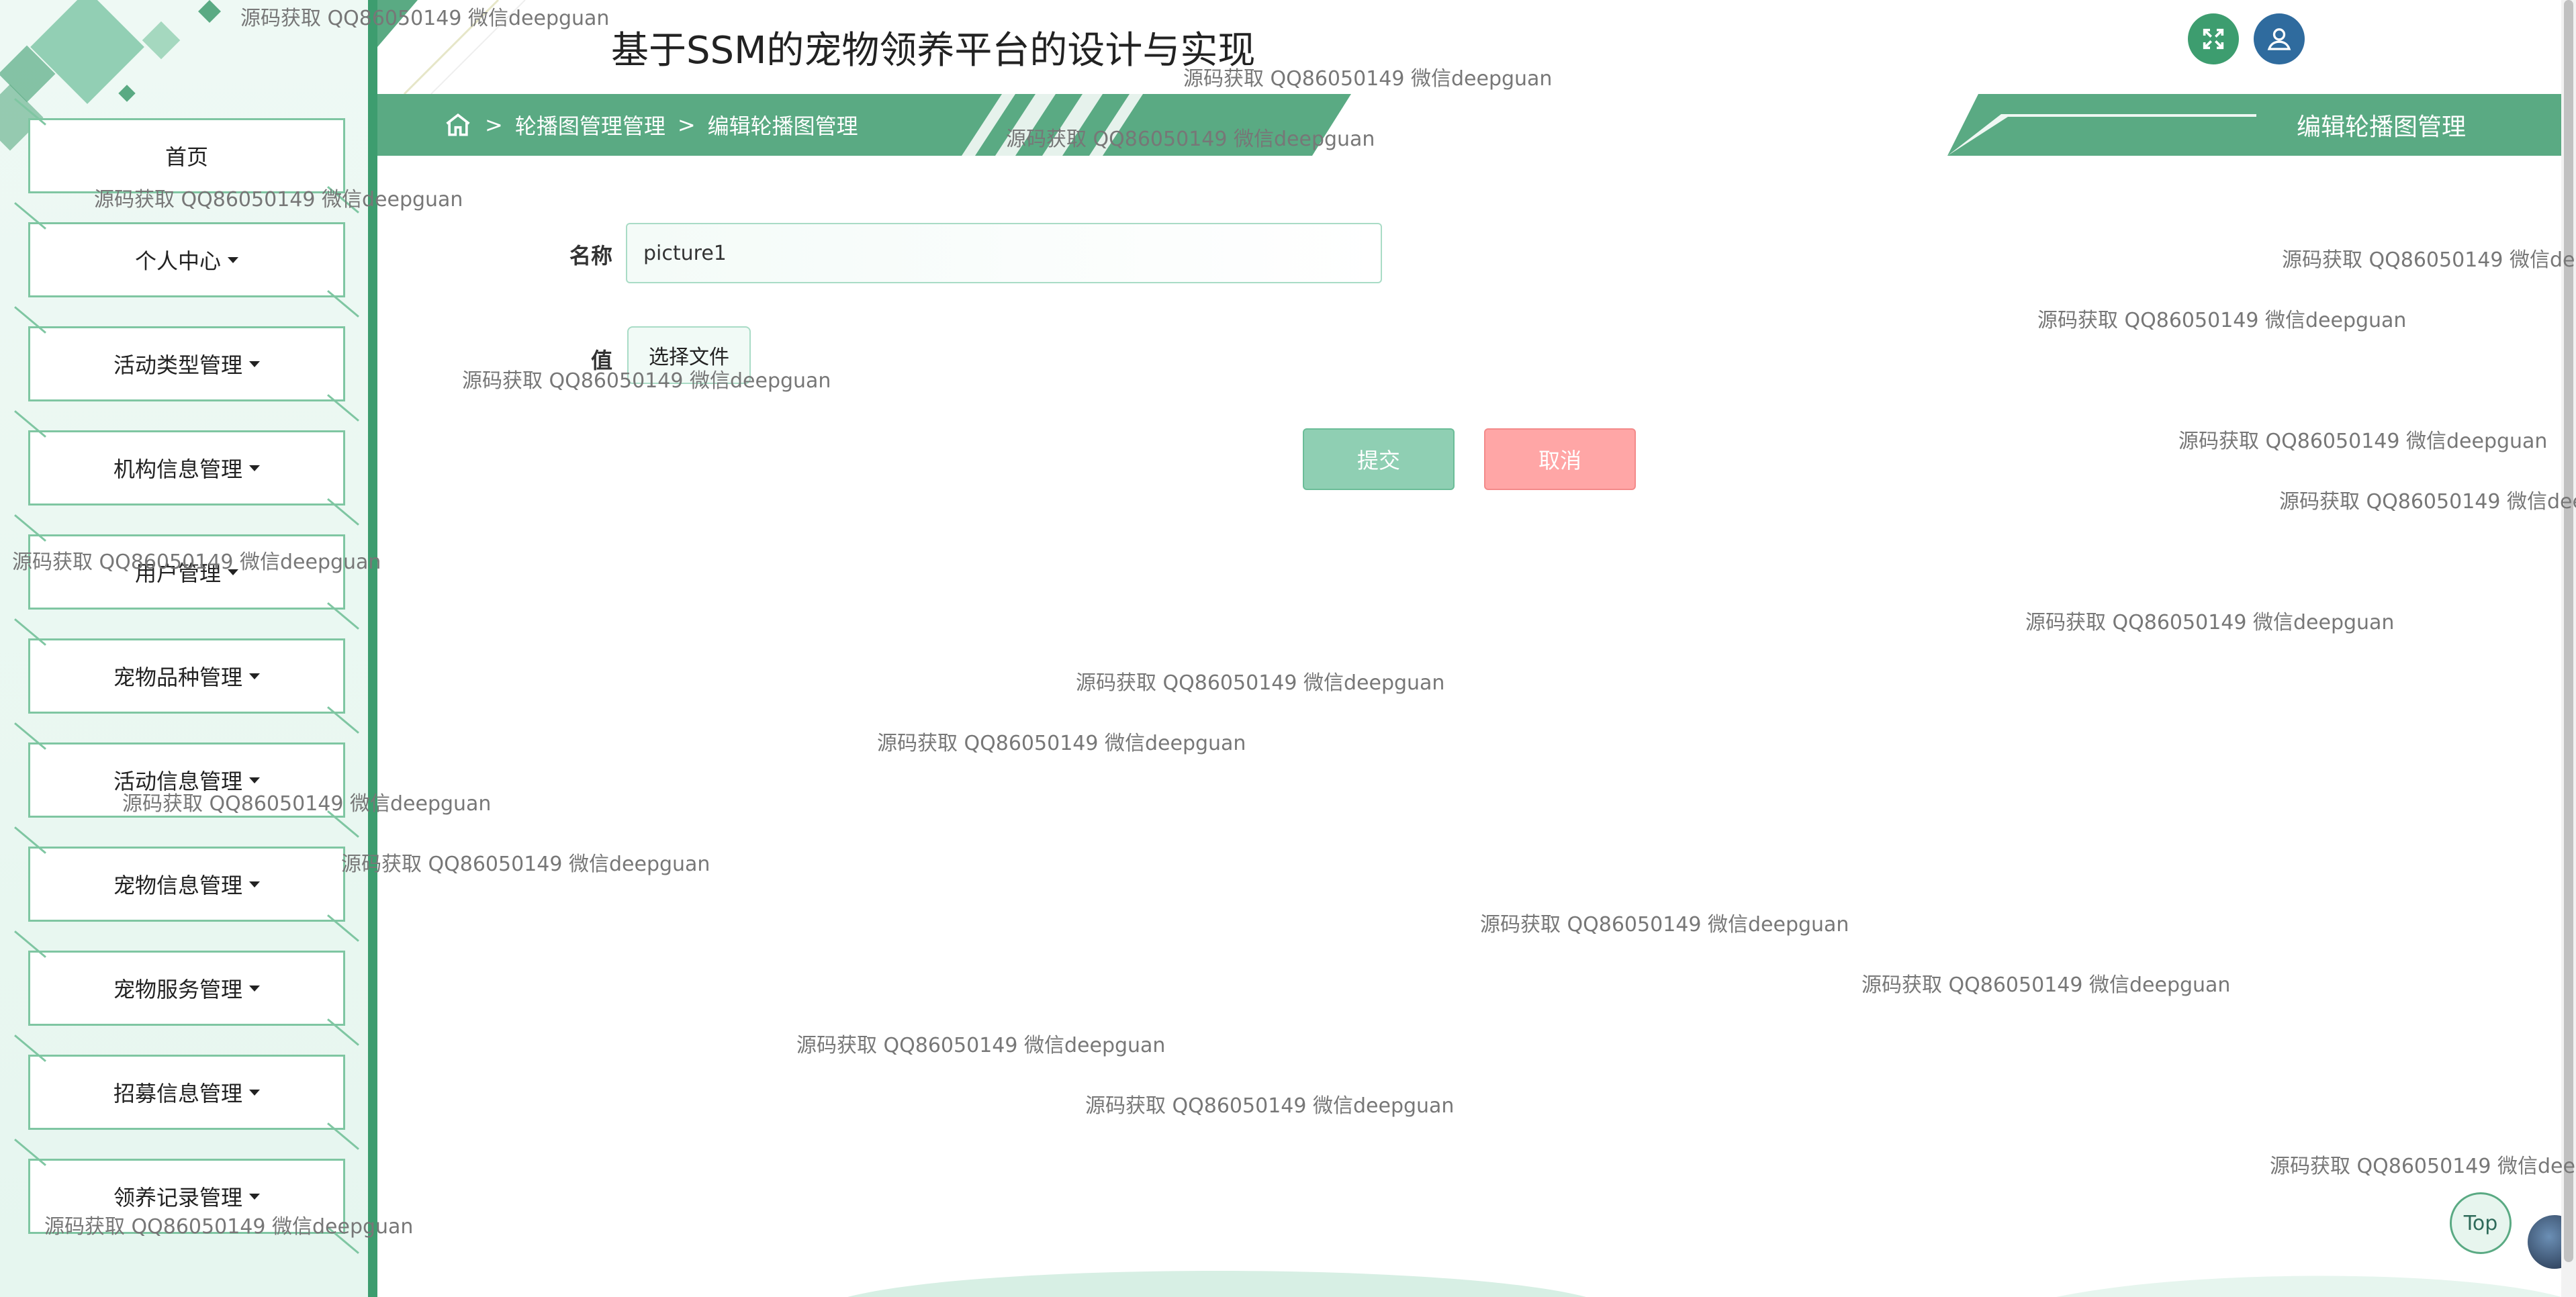 The height and width of the screenshot is (1297, 2576). What do you see at coordinates (372, 648) in the screenshot?
I see `sidebar-border` at bounding box center [372, 648].